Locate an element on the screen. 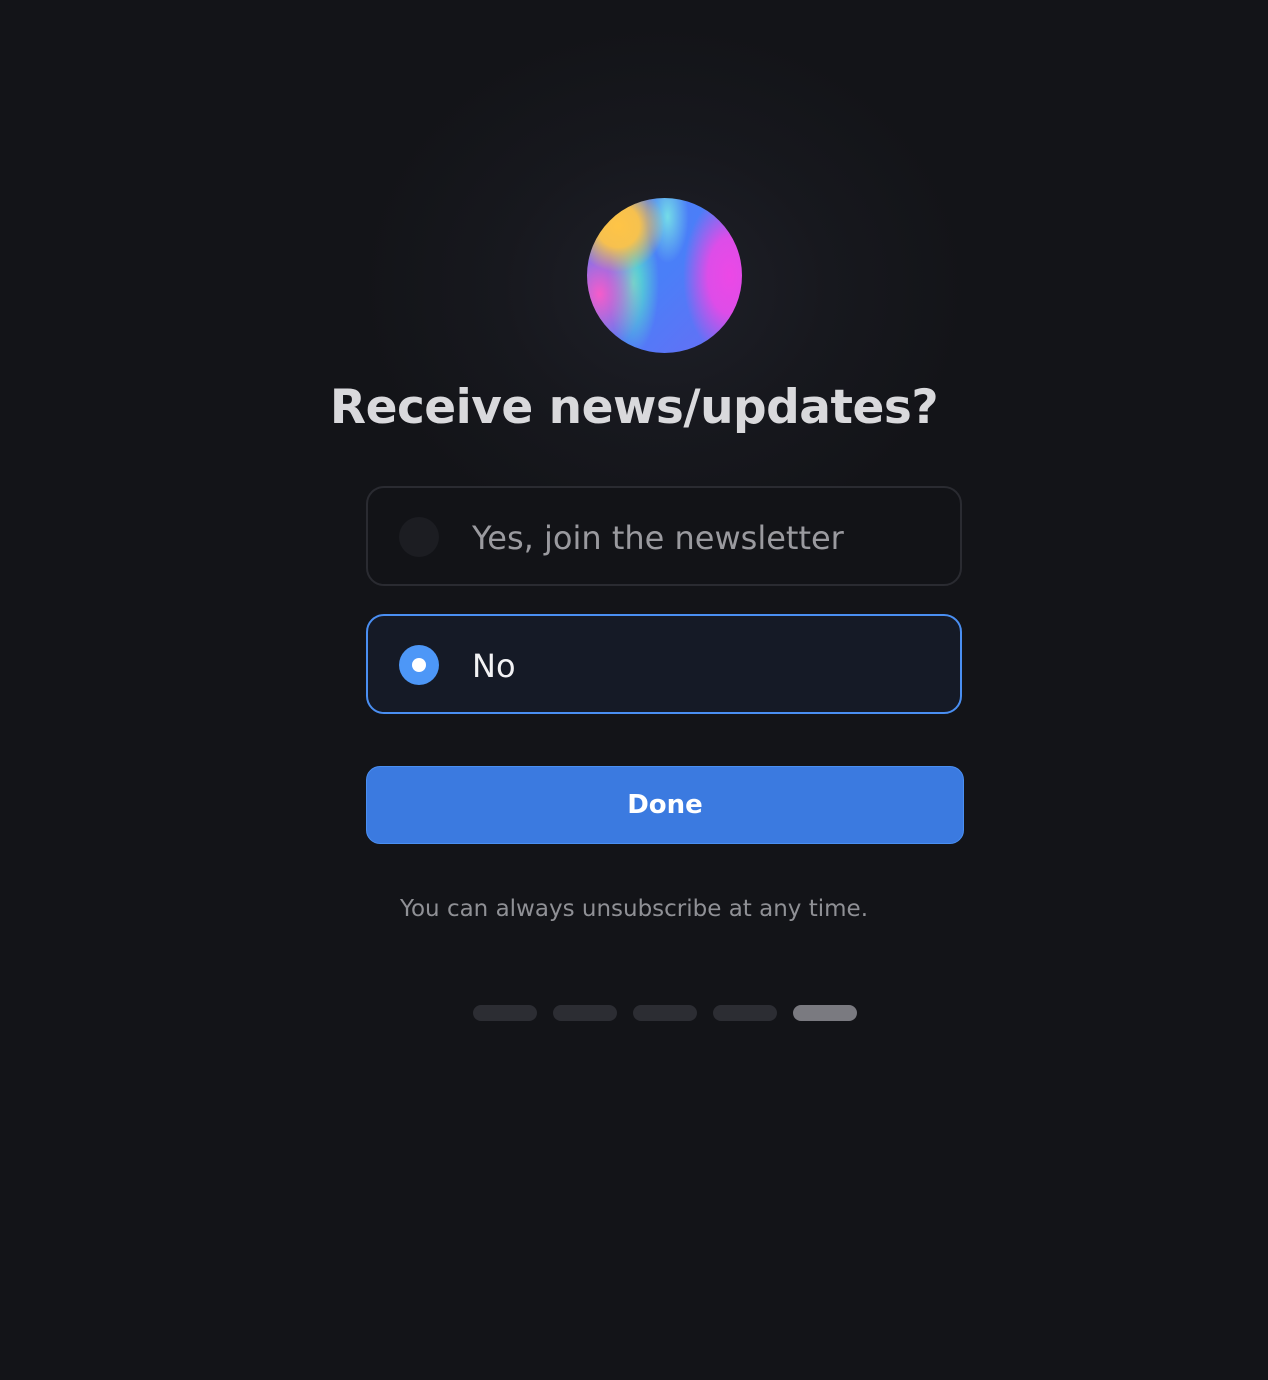 This screenshot has width=1268, height=1380. unsubscribe-note: You can always unsubscribe at any time. is located at coordinates (634, 909).